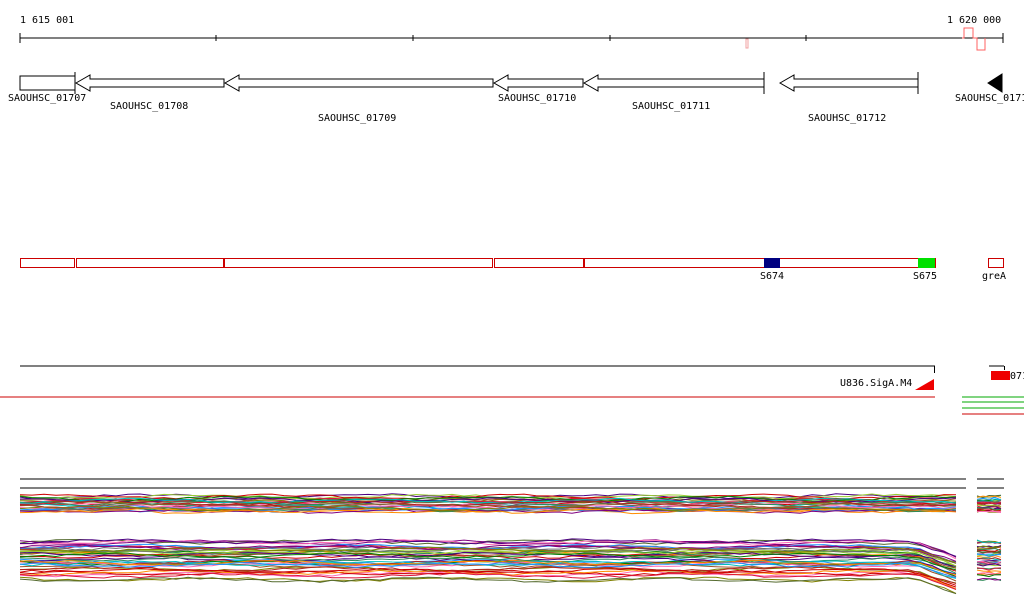 The image size is (1024, 611). Describe the element at coordinates (876, 383) in the screenshot. I see `regulatory-left-label: U836.SigA.M4` at that location.